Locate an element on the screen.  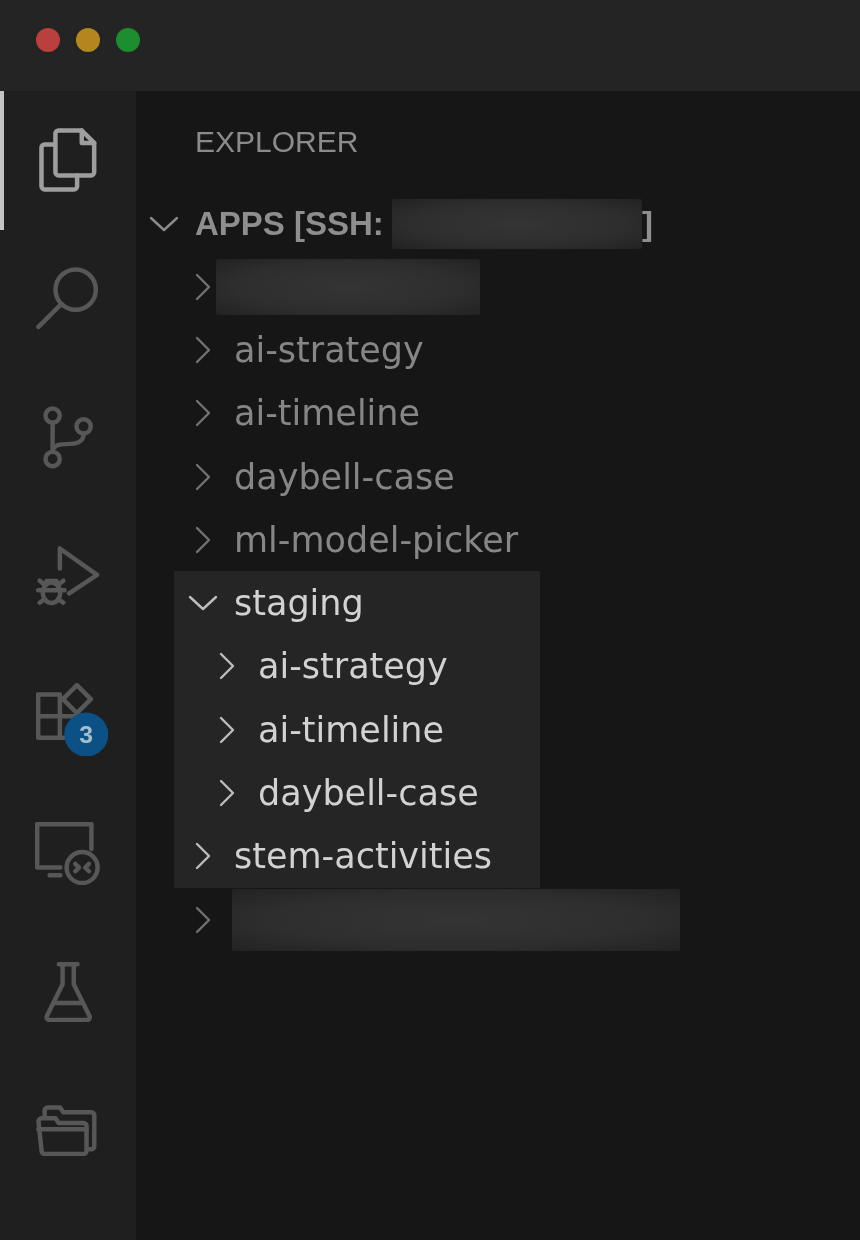
search-icon is located at coordinates (68, 298).